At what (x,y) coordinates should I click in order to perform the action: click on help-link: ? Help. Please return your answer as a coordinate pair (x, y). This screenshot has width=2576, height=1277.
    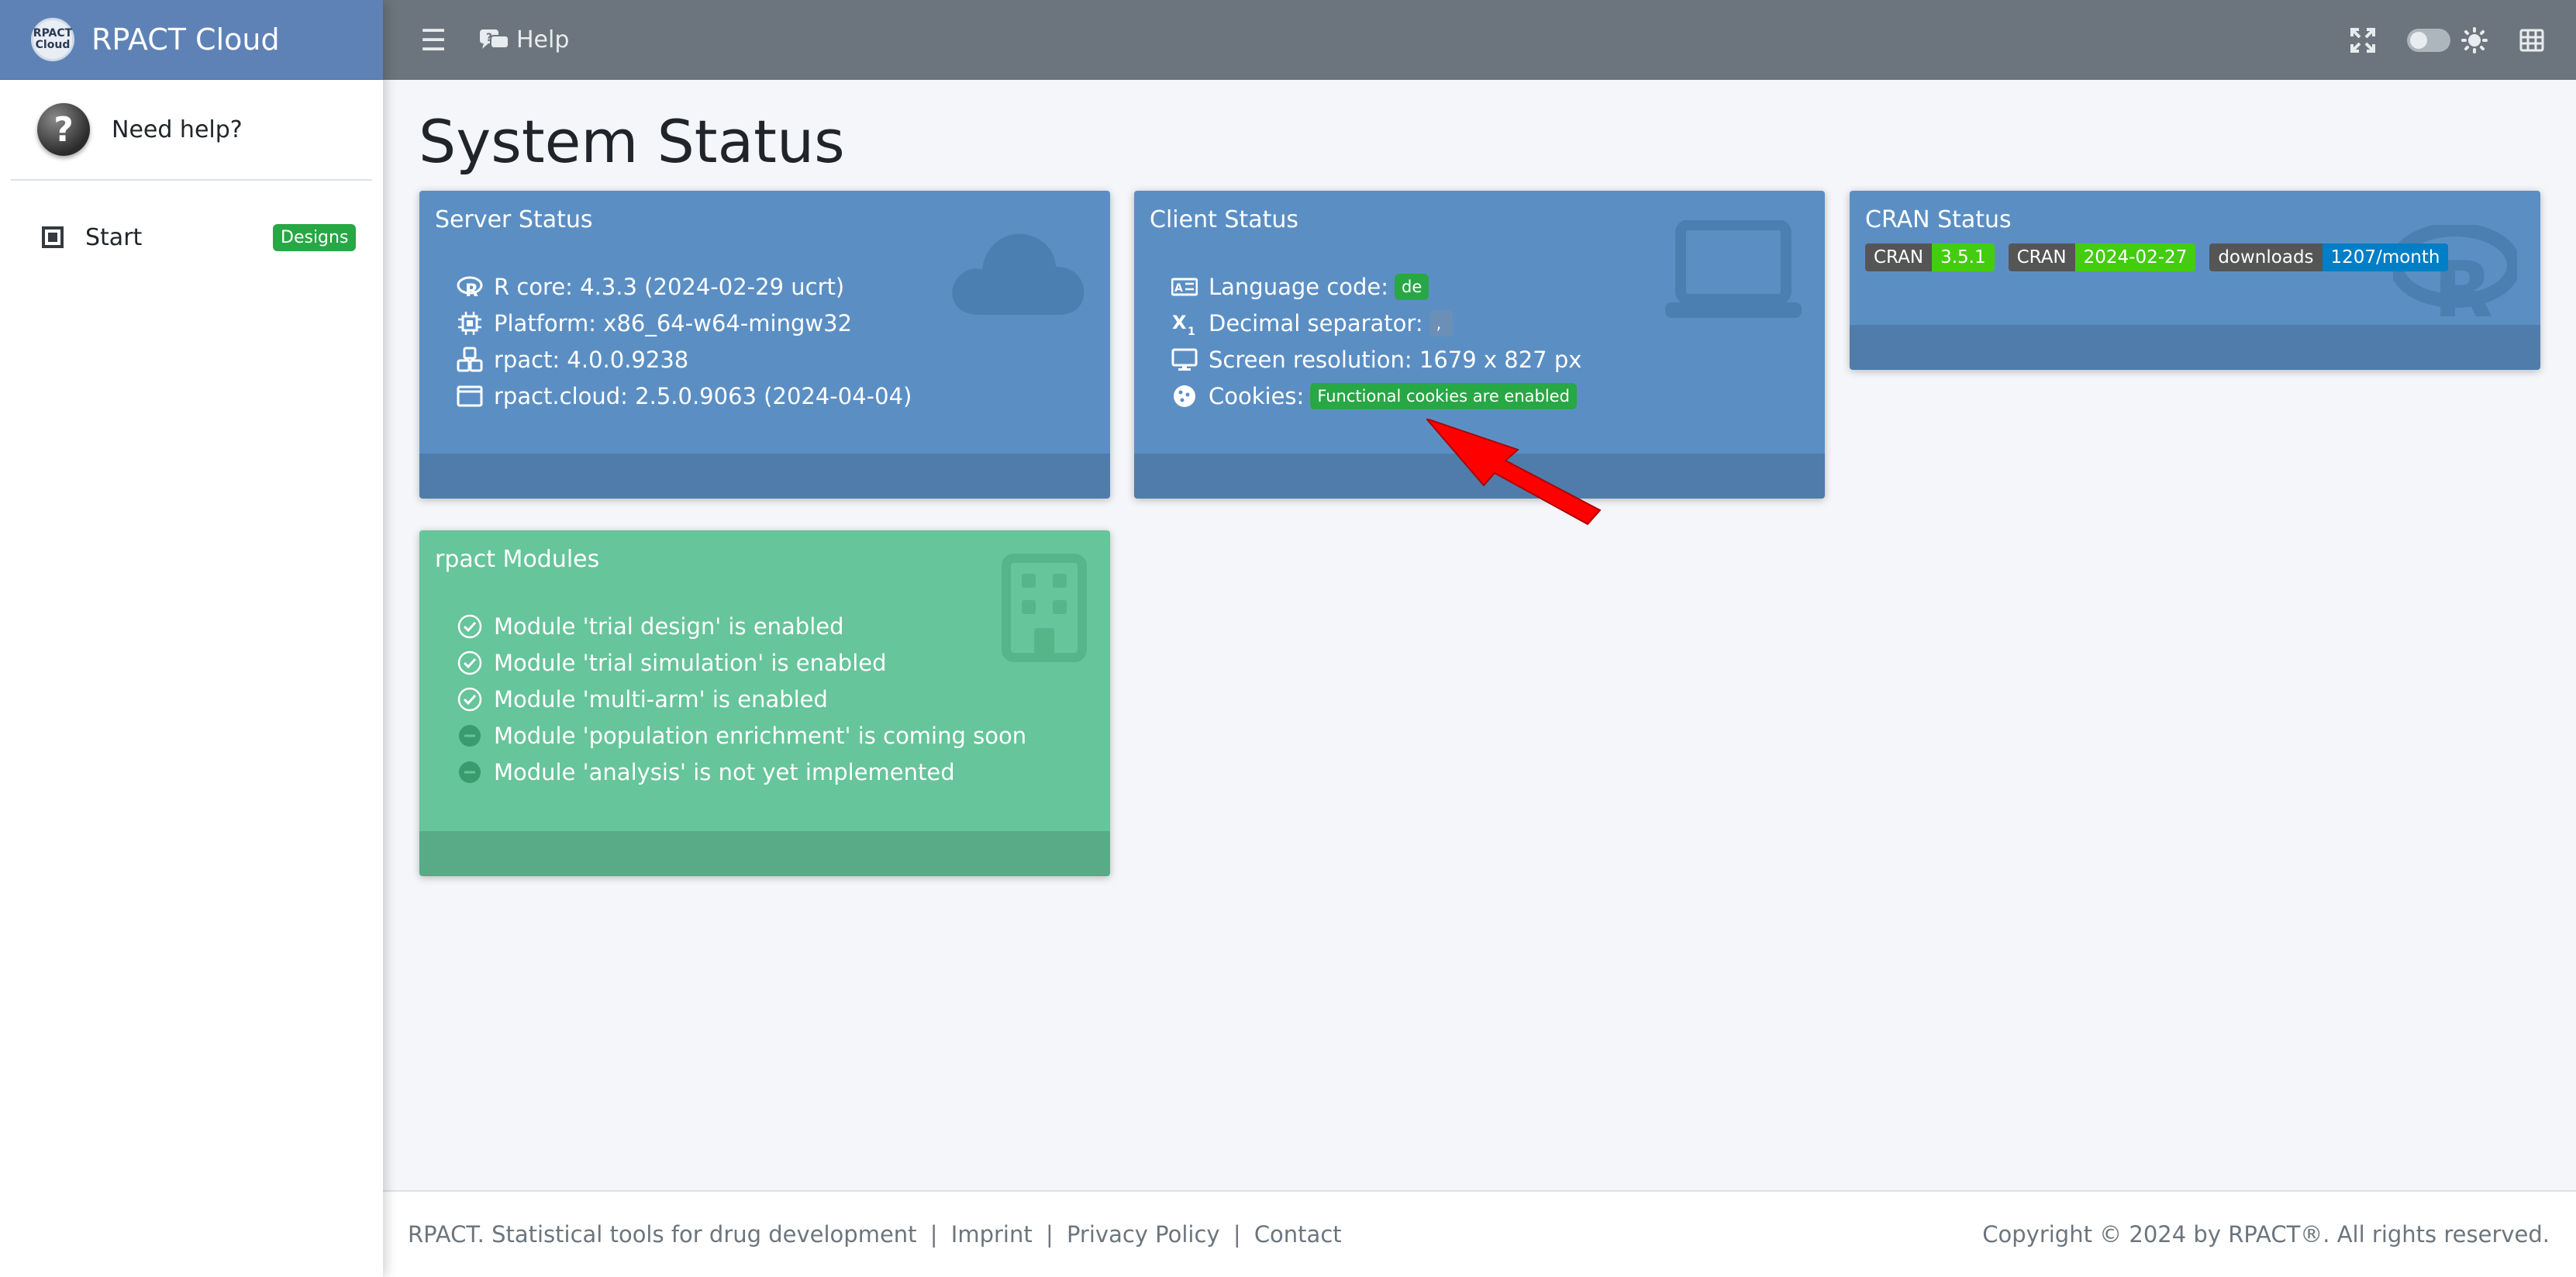
    Looking at the image, I should click on (524, 40).